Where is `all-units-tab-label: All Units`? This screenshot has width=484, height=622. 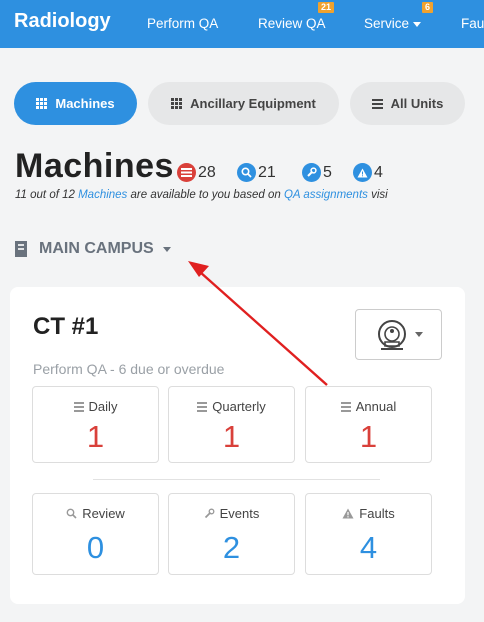
all-units-tab-label: All Units is located at coordinates (417, 103).